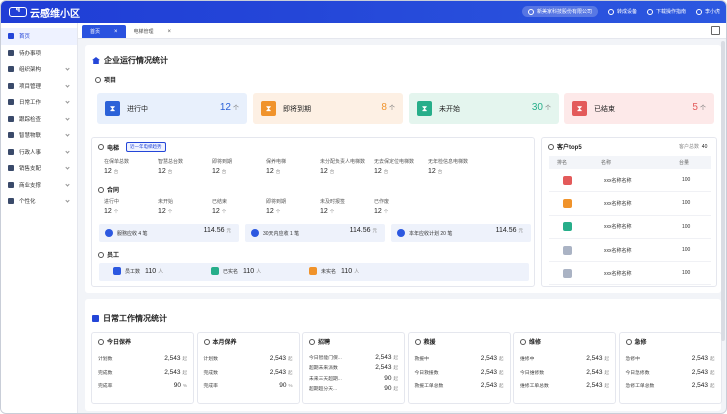  I want to click on top5-title: 客户top5, so click(565, 146).